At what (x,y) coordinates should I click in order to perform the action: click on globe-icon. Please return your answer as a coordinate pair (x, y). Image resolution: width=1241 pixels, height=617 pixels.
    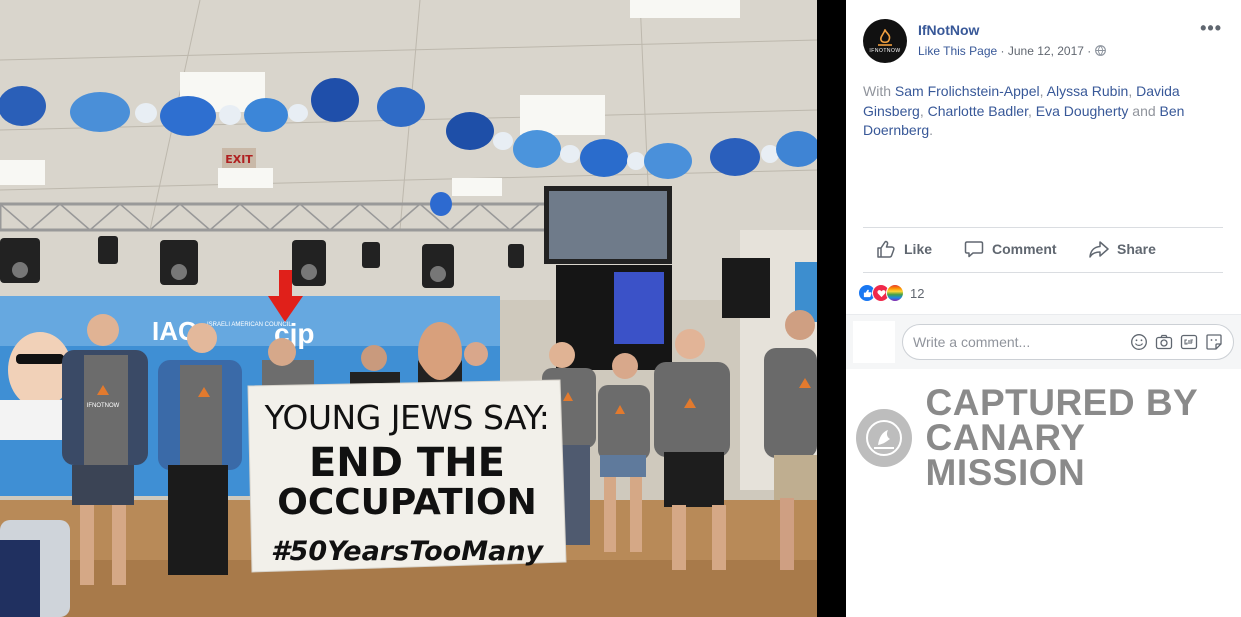
    Looking at the image, I should click on (1100, 50).